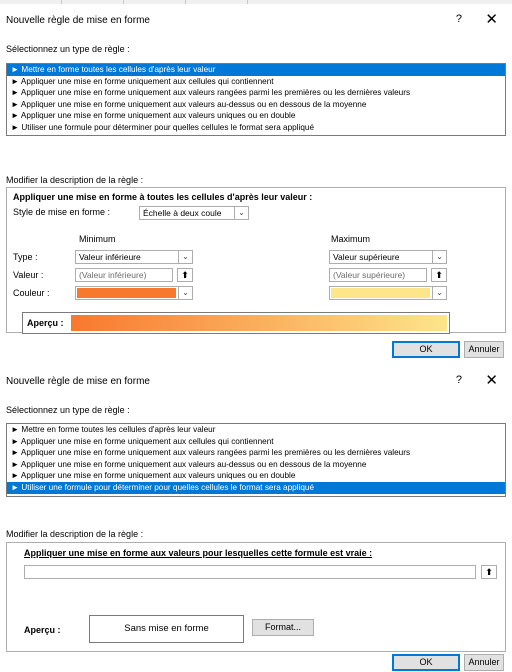 This screenshot has height=672, width=512. I want to click on formula-input, so click(250, 572).